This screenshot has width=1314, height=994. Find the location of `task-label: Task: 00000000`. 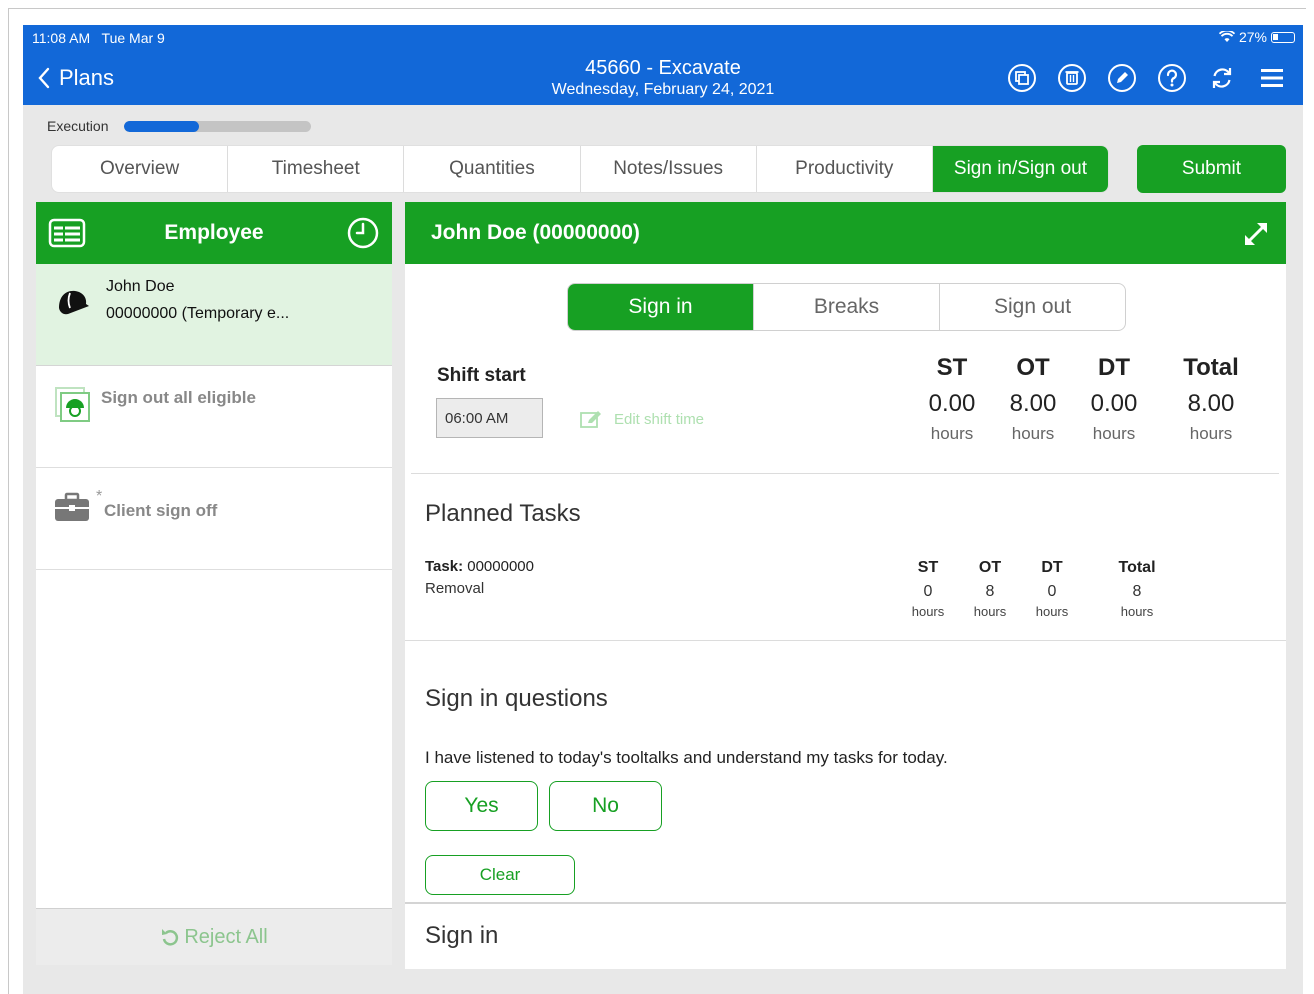

task-label: Task: 00000000 is located at coordinates (479, 566).